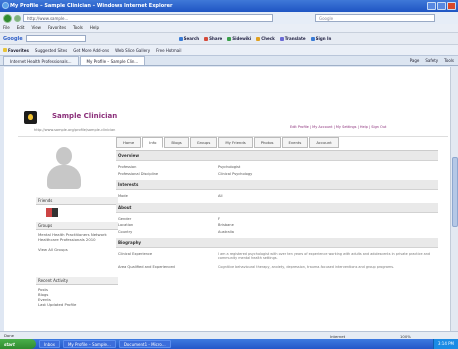 The height and width of the screenshot is (349, 458). I want to click on tab-groups: Groups, so click(203, 142).